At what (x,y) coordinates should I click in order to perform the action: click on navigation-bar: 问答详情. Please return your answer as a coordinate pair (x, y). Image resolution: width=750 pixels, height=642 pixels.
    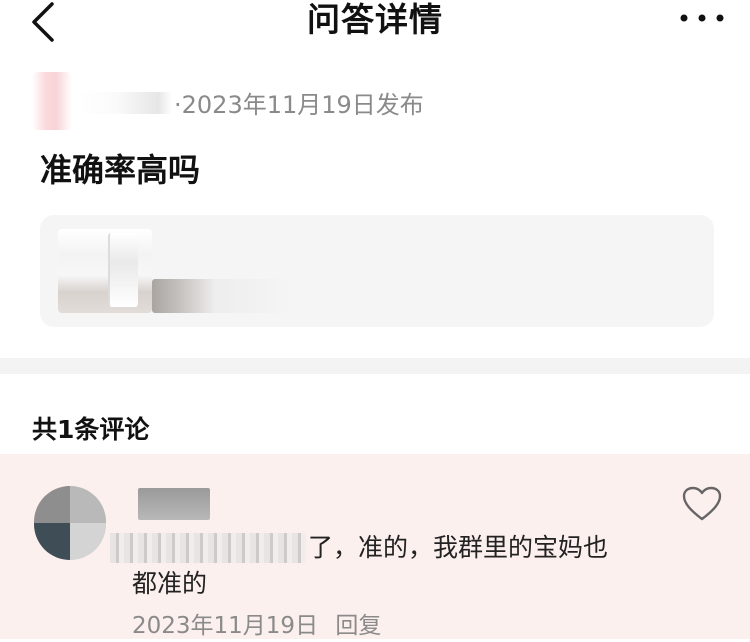
    Looking at the image, I should click on (375, 23).